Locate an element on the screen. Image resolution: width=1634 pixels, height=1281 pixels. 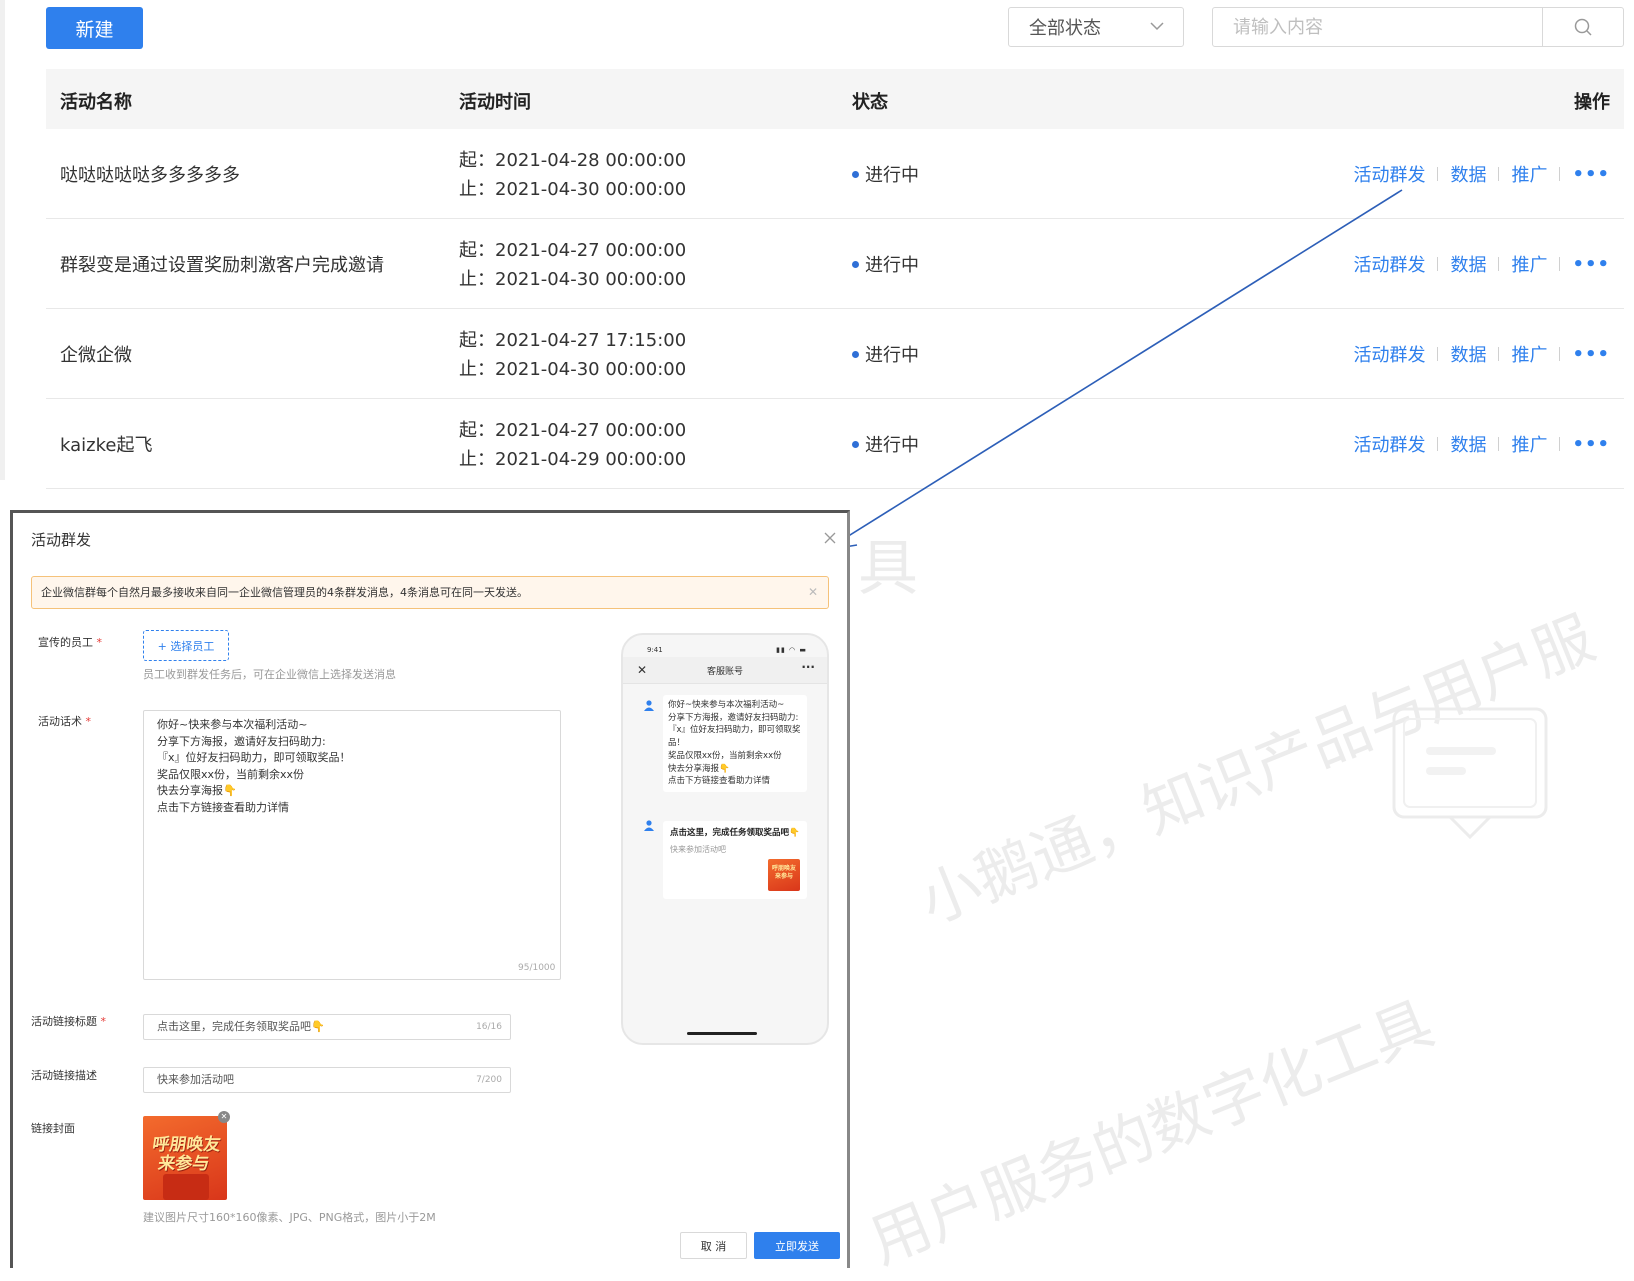
modal-title: 活动群发 is located at coordinates (61, 540).